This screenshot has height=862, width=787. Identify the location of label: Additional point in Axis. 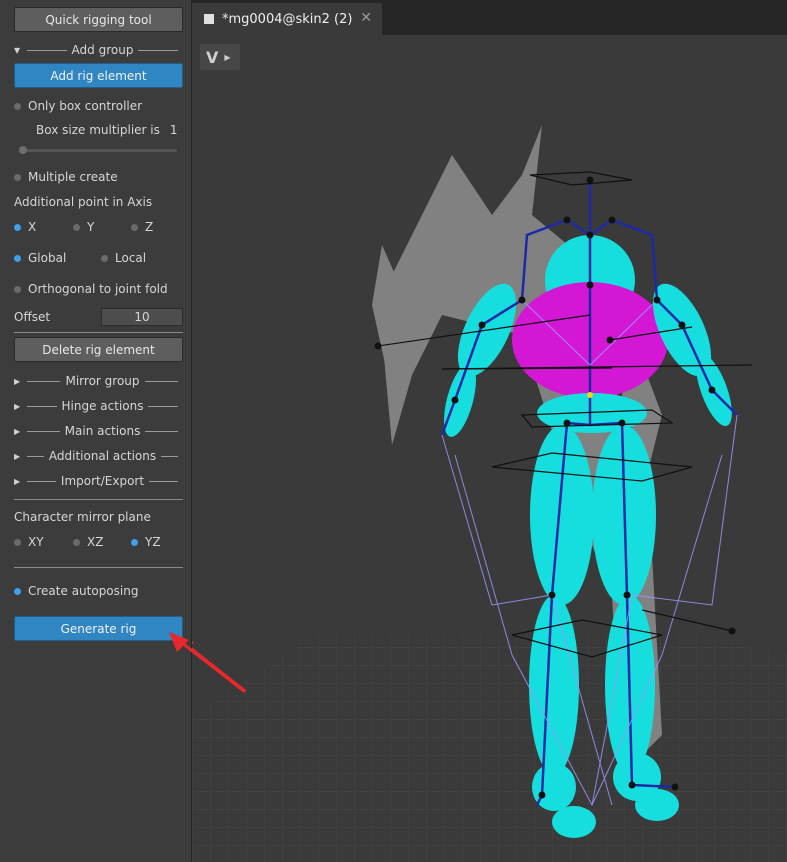
(83, 202).